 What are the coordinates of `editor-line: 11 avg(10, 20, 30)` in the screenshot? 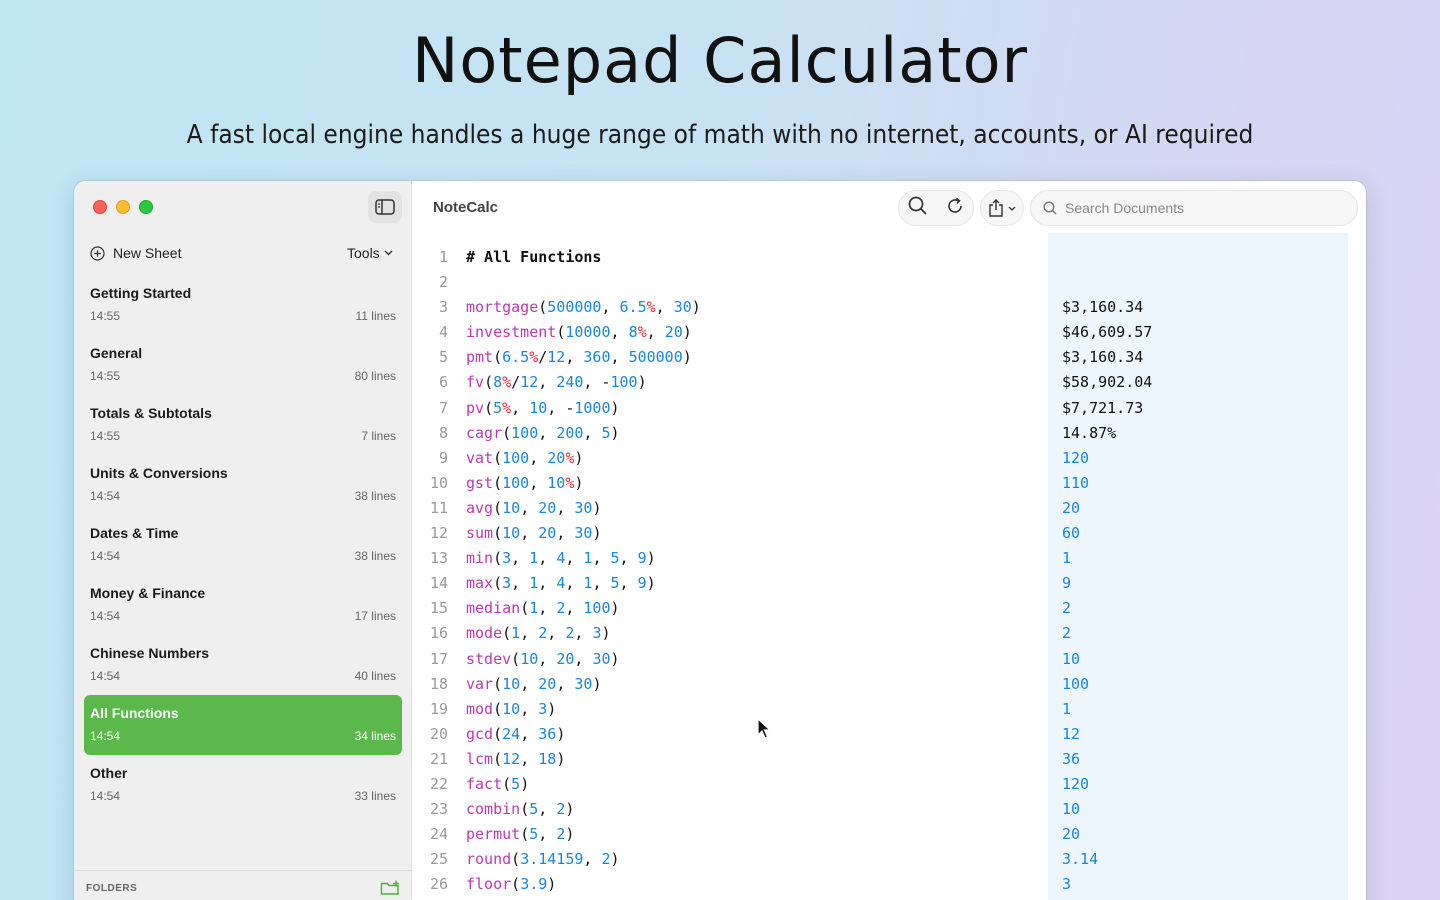 It's located at (730, 508).